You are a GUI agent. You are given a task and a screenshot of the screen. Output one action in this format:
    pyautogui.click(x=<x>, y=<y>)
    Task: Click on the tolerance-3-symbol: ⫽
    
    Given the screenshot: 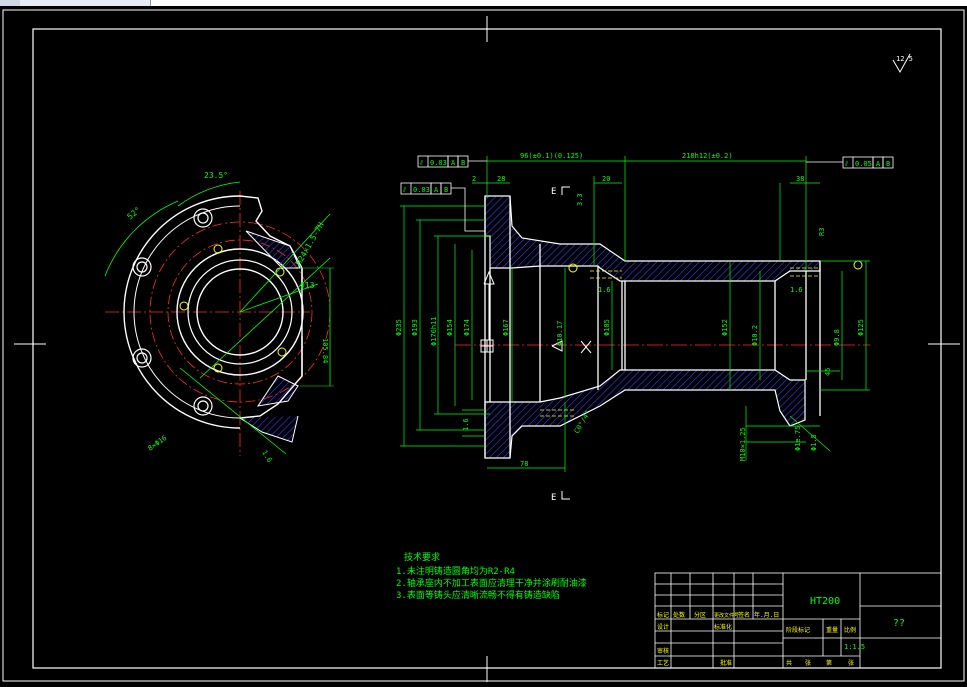 What is the action you would take?
    pyautogui.click(x=846, y=164)
    